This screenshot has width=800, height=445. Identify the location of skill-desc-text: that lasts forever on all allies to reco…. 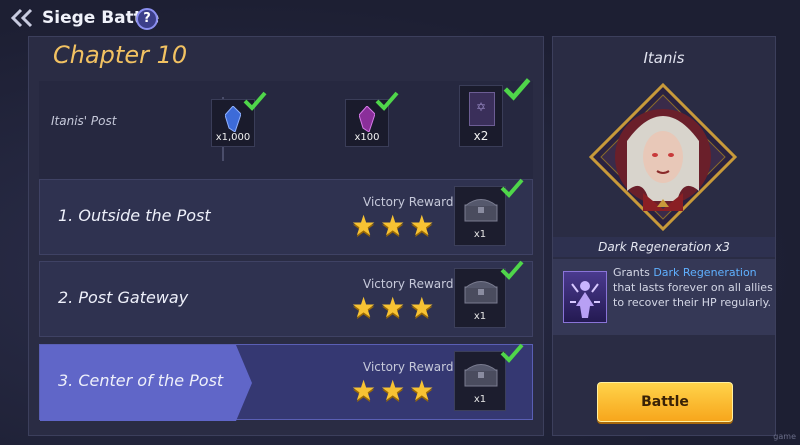
(693, 295).